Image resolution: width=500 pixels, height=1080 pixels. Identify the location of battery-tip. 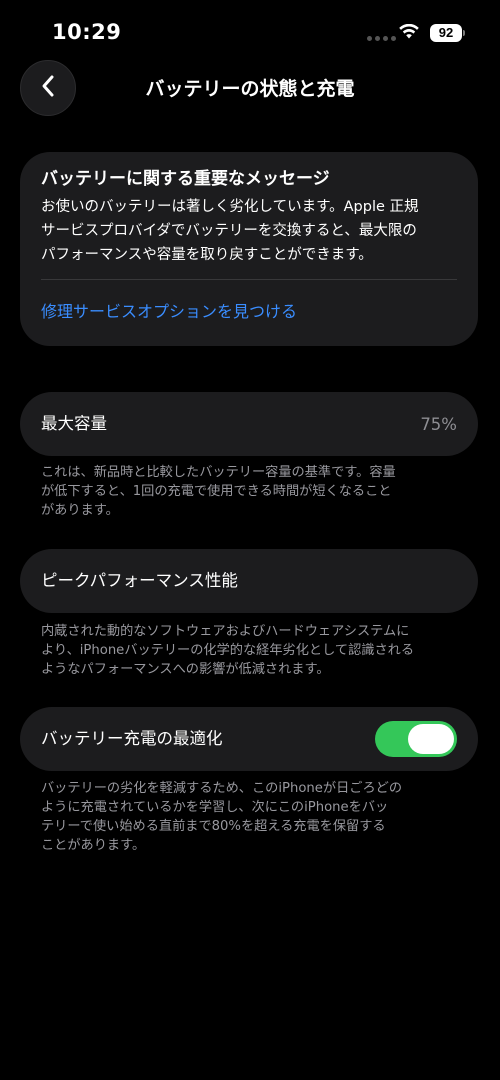
(464, 33).